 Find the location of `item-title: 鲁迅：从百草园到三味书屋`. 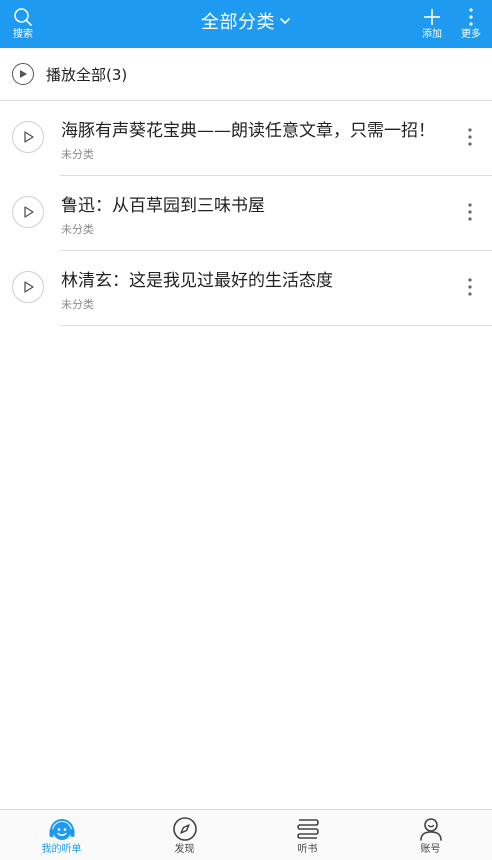

item-title: 鲁迅：从百草园到三味书屋 is located at coordinates (163, 206).